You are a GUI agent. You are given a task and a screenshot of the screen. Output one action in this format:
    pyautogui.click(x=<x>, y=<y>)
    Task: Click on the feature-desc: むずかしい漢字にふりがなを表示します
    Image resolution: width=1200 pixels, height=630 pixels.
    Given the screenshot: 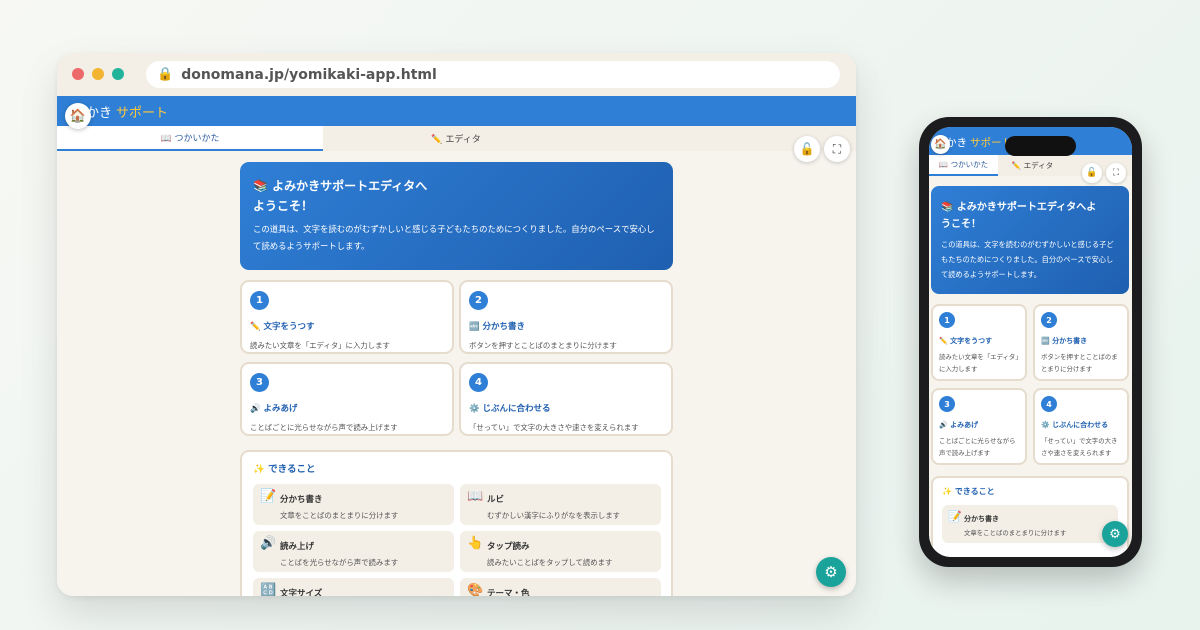 What is the action you would take?
    pyautogui.click(x=554, y=515)
    